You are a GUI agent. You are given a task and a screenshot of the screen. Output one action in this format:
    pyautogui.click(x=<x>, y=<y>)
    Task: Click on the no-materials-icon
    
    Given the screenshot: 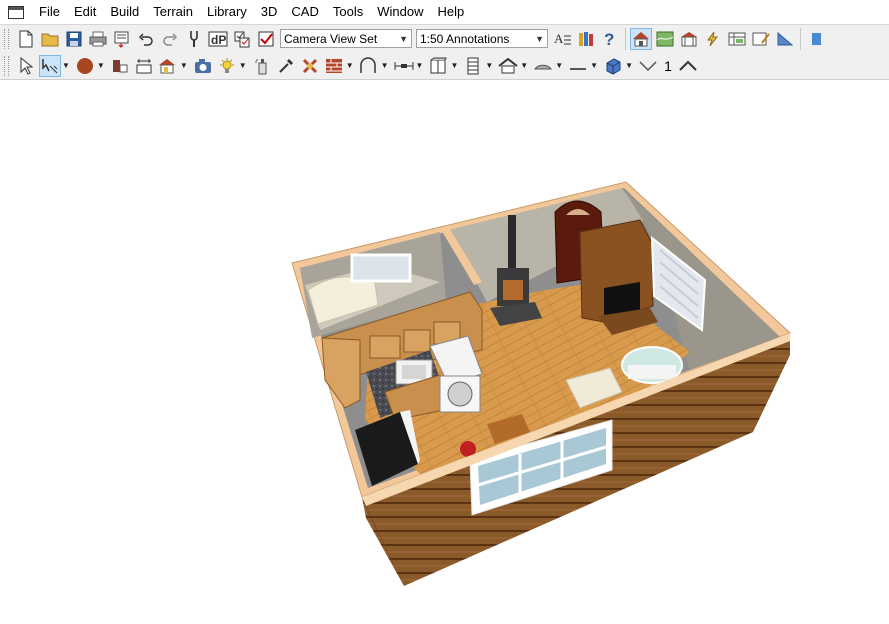 What is the action you would take?
    pyautogui.click(x=310, y=66)
    